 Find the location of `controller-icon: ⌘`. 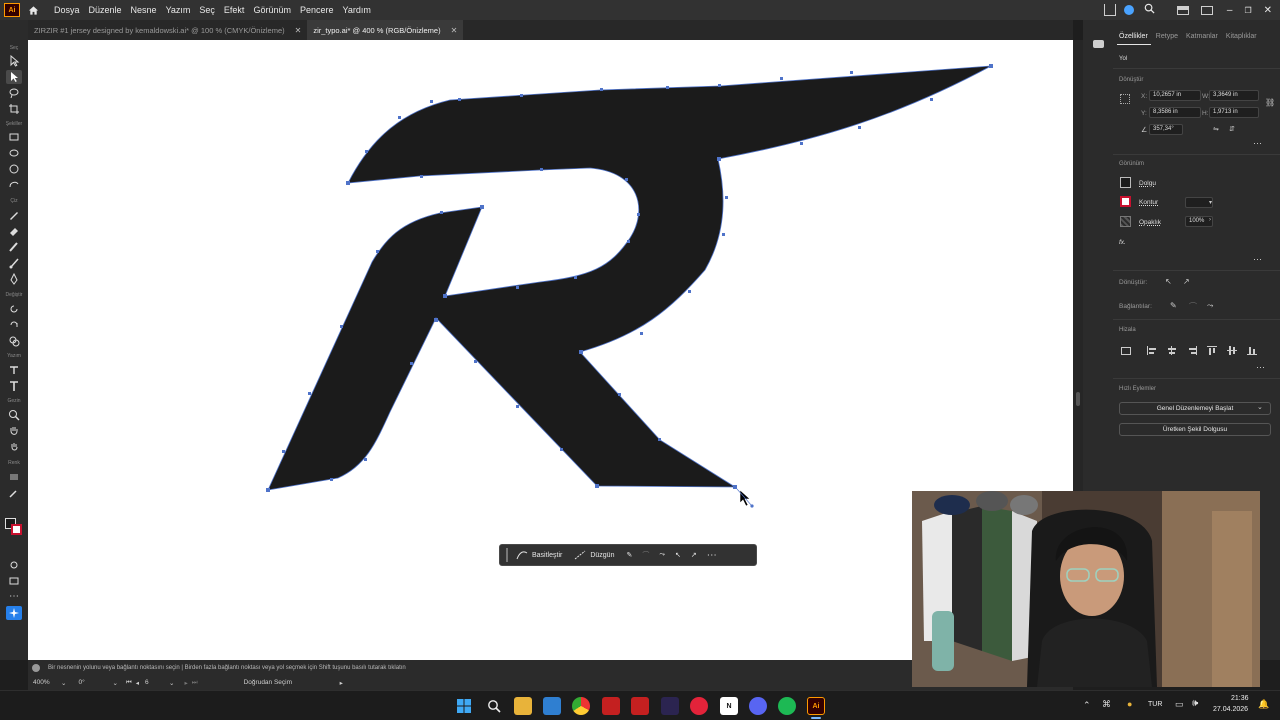

controller-icon: ⌘ is located at coordinates (1106, 704).